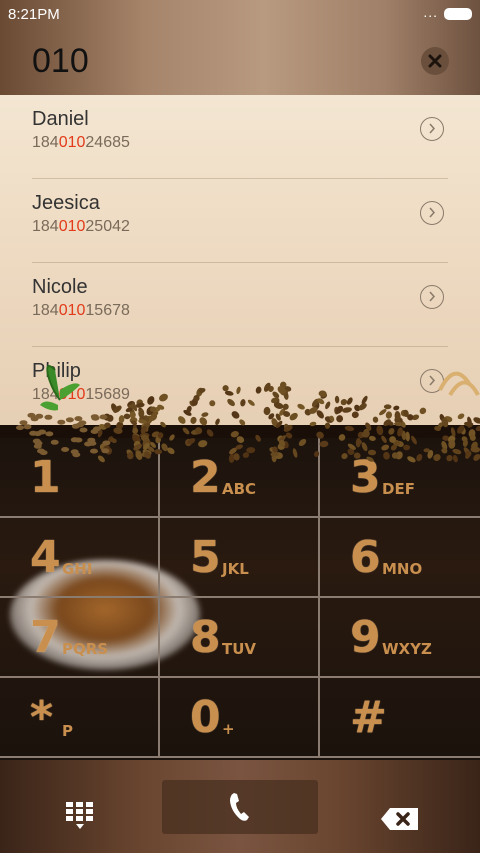 The image size is (480, 853). I want to click on key-letters: PQRS, so click(85, 649).